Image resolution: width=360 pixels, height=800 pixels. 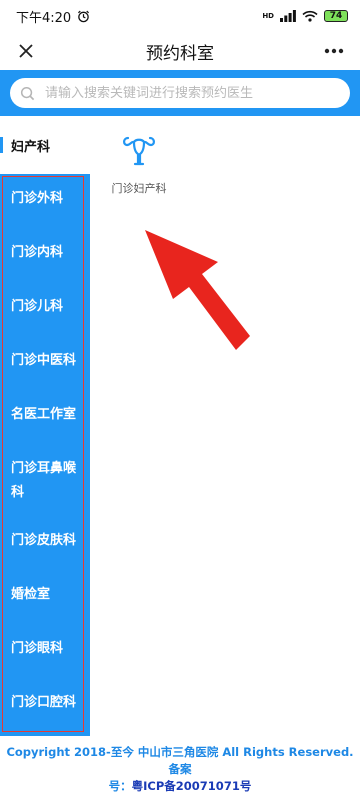 I want to click on sidebar-item-premarital-check: 婚检室, so click(x=45, y=595).